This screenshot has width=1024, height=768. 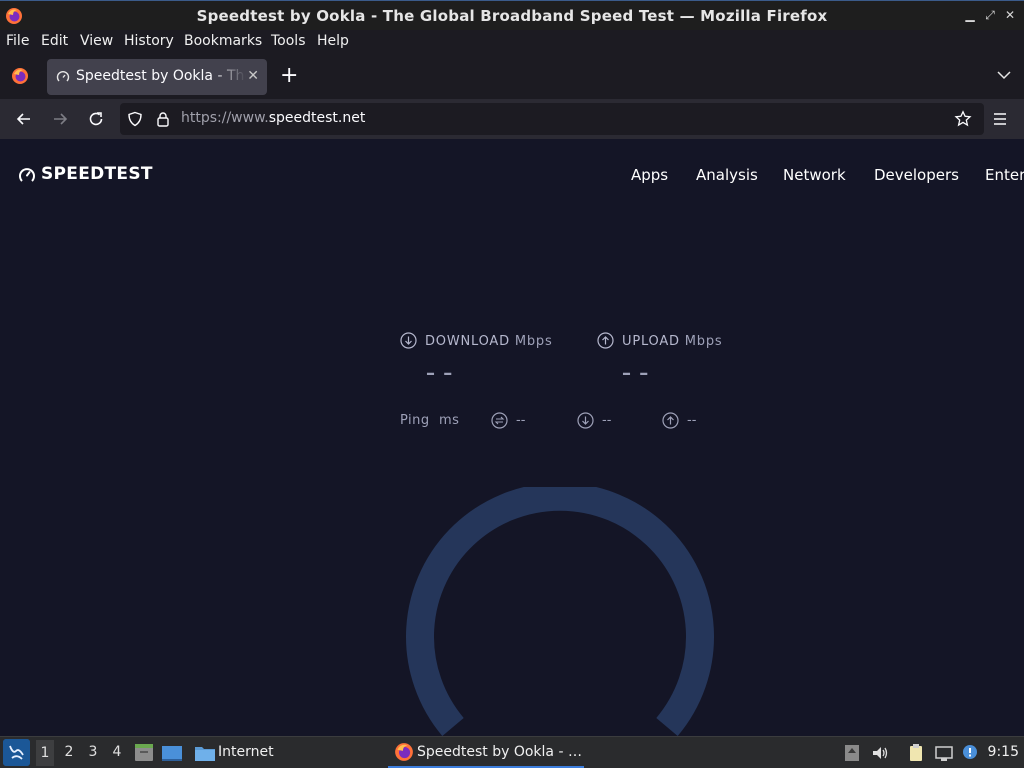 I want to click on reload-icon, so click(x=96, y=119).